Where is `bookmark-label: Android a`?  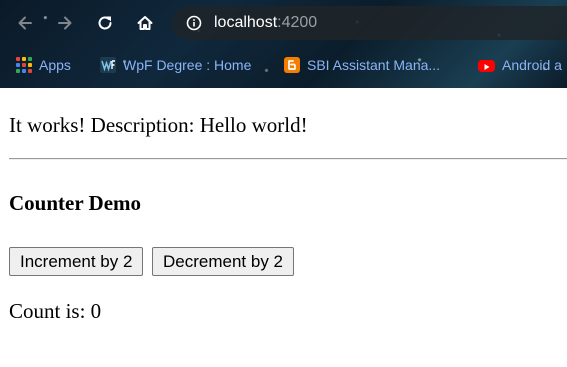 bookmark-label: Android a is located at coordinates (532, 65).